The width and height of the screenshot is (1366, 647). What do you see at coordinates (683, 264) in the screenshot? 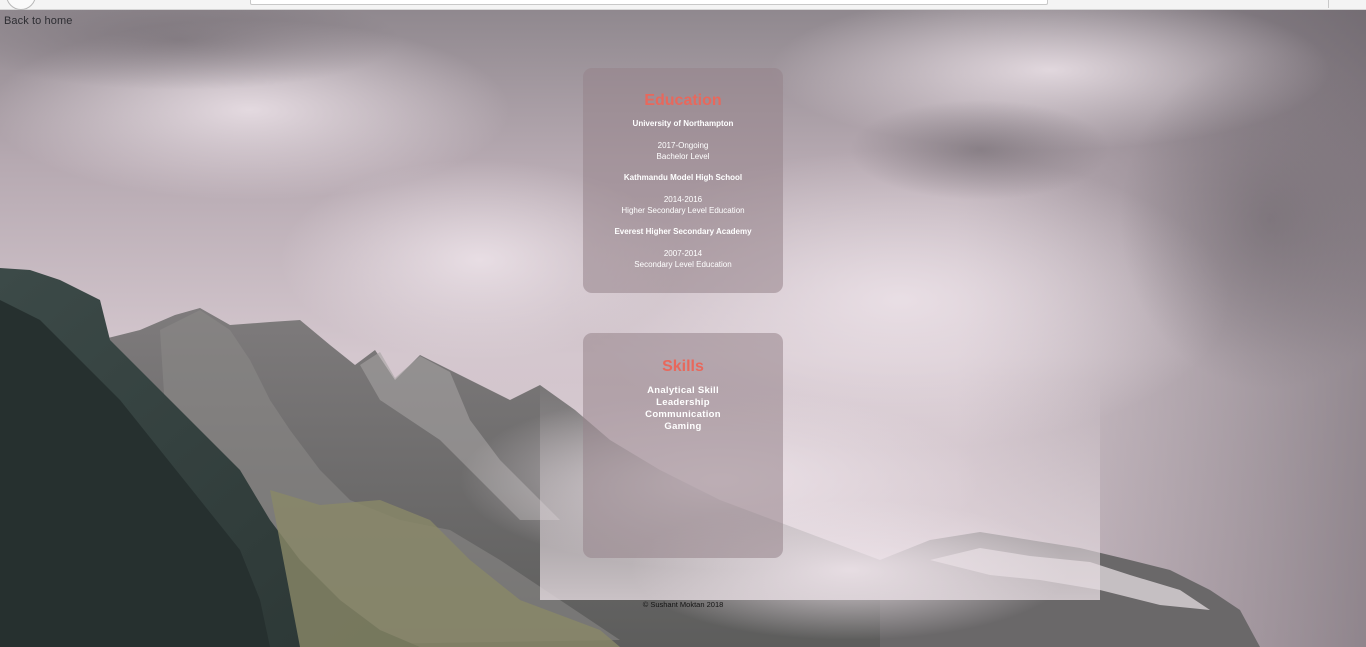
I see `education-level: Secondary Level Education` at bounding box center [683, 264].